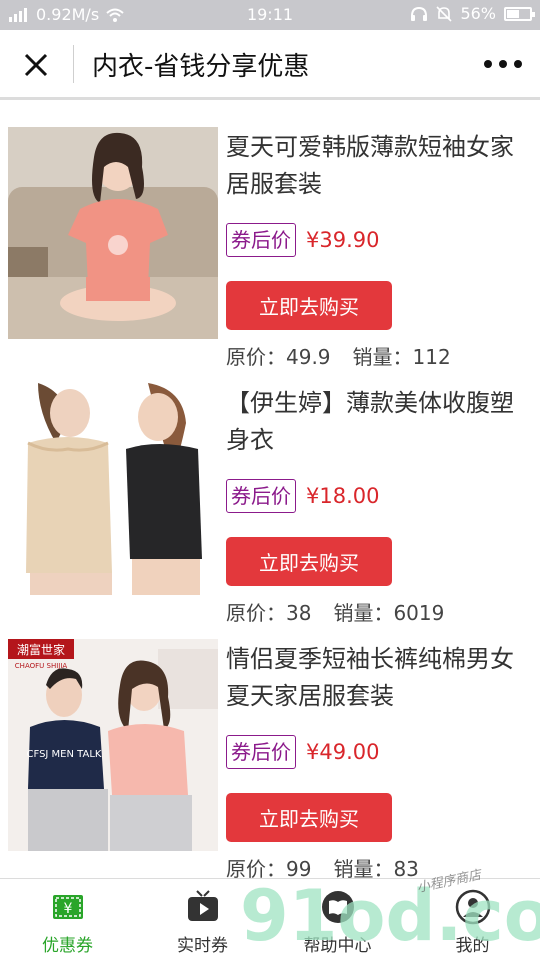  I want to click on coupon-row: 券后价 ¥39.90, so click(302, 240).